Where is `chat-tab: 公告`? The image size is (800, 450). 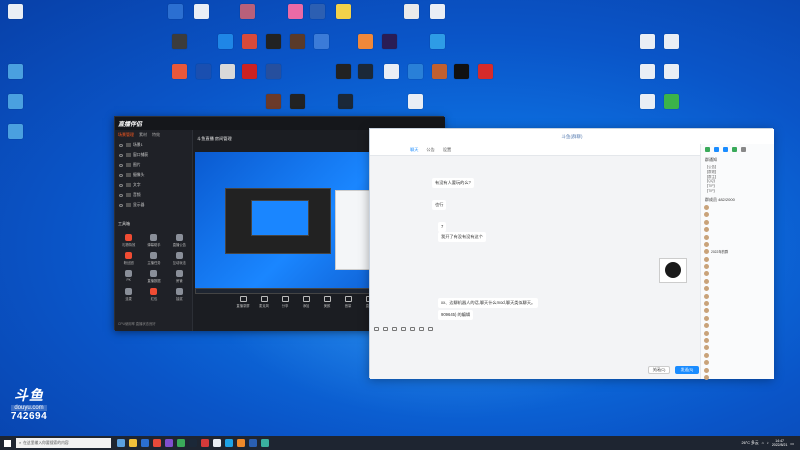 chat-tab: 公告 is located at coordinates (430, 150).